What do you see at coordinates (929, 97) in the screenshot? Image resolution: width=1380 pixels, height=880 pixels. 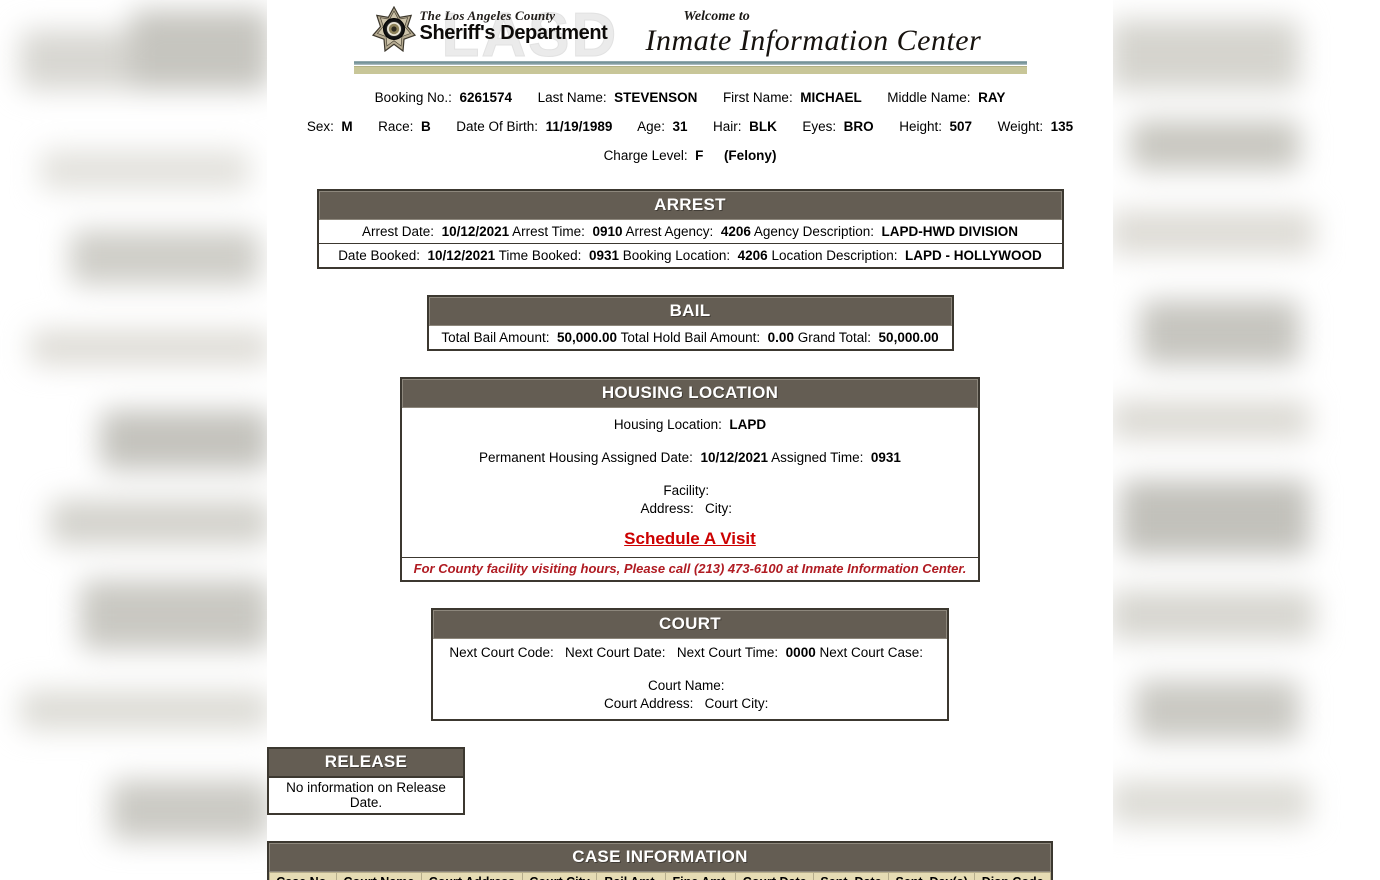 I see `middle-name-label: Middle Name:` at bounding box center [929, 97].